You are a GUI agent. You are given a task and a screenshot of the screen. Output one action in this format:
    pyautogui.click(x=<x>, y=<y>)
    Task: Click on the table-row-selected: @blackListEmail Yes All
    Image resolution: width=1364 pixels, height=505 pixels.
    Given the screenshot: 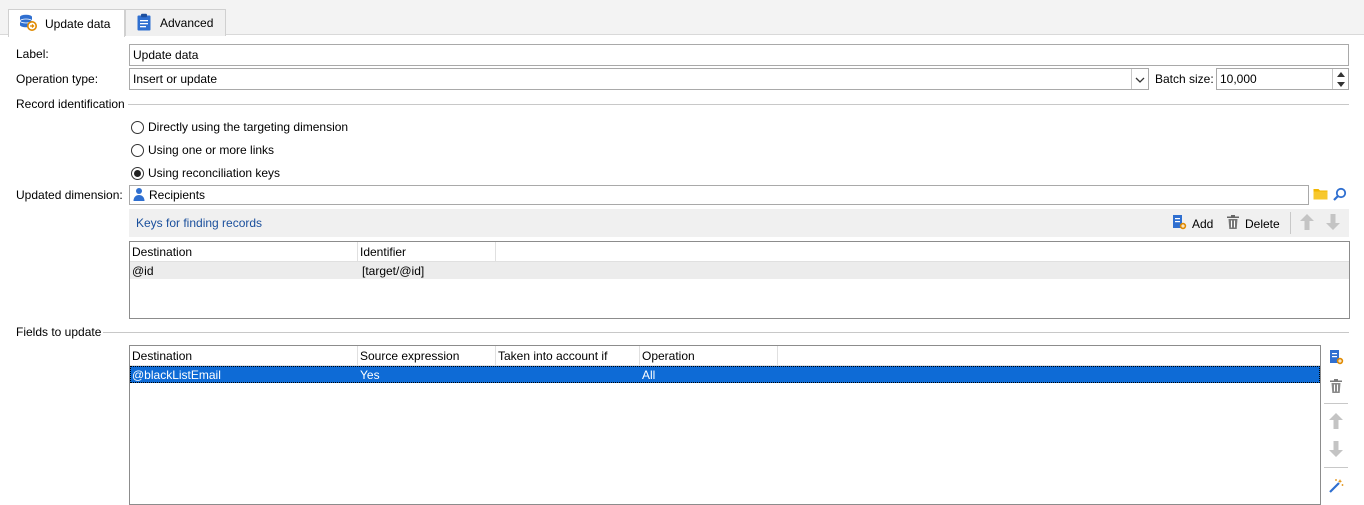 What is the action you would take?
    pyautogui.click(x=725, y=374)
    